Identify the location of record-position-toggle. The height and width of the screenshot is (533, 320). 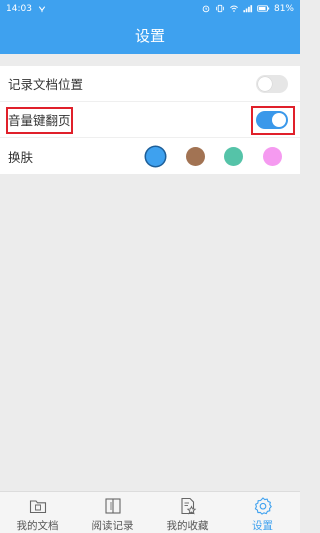
(272, 84).